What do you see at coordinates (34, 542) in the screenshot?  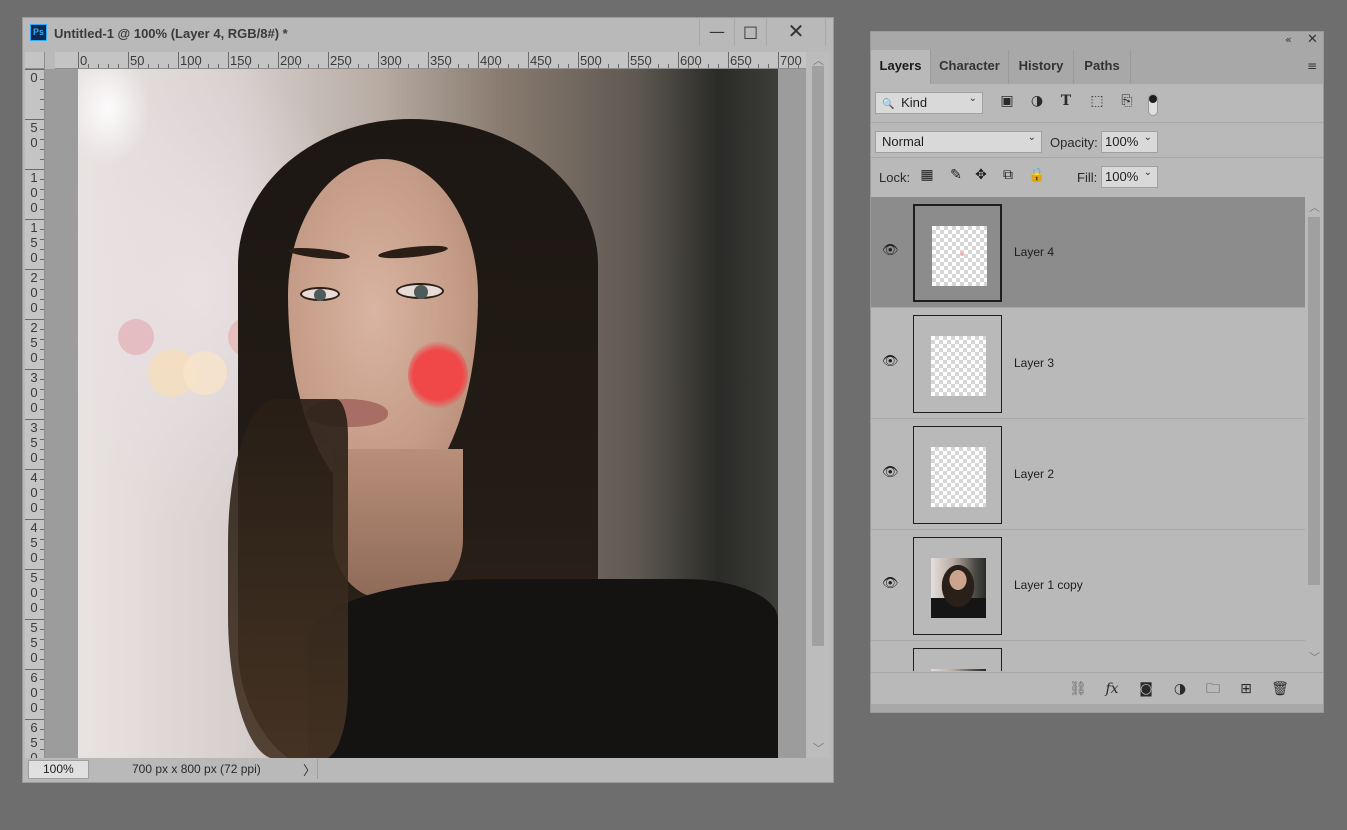 I see `ruler-label: 450` at bounding box center [34, 542].